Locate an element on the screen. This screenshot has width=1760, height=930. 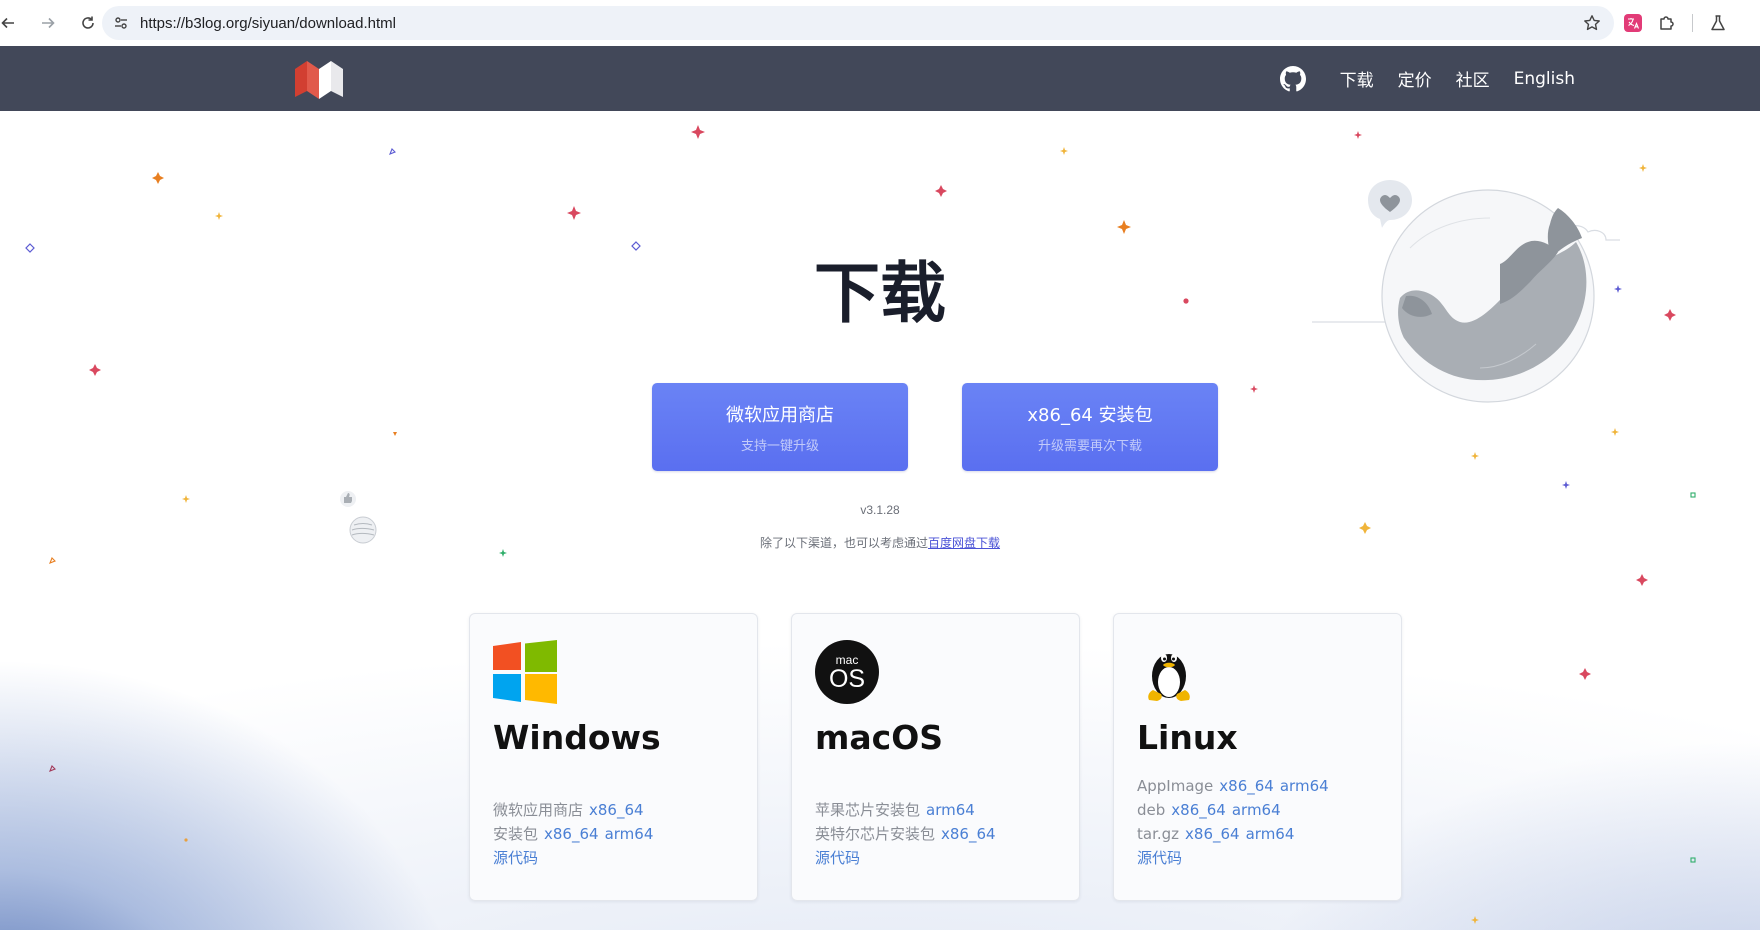
windows-row-store: 微软应用商店 x86_64 is located at coordinates (576, 810).